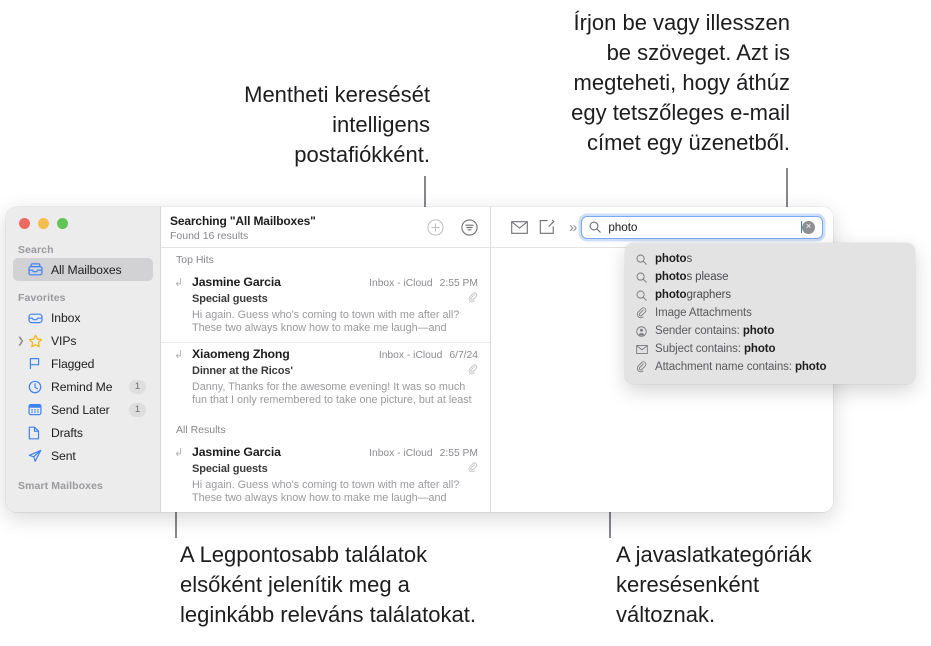 The width and height of the screenshot is (931, 646). I want to click on sidebar-item-label: All Mailboxes, so click(86, 269).